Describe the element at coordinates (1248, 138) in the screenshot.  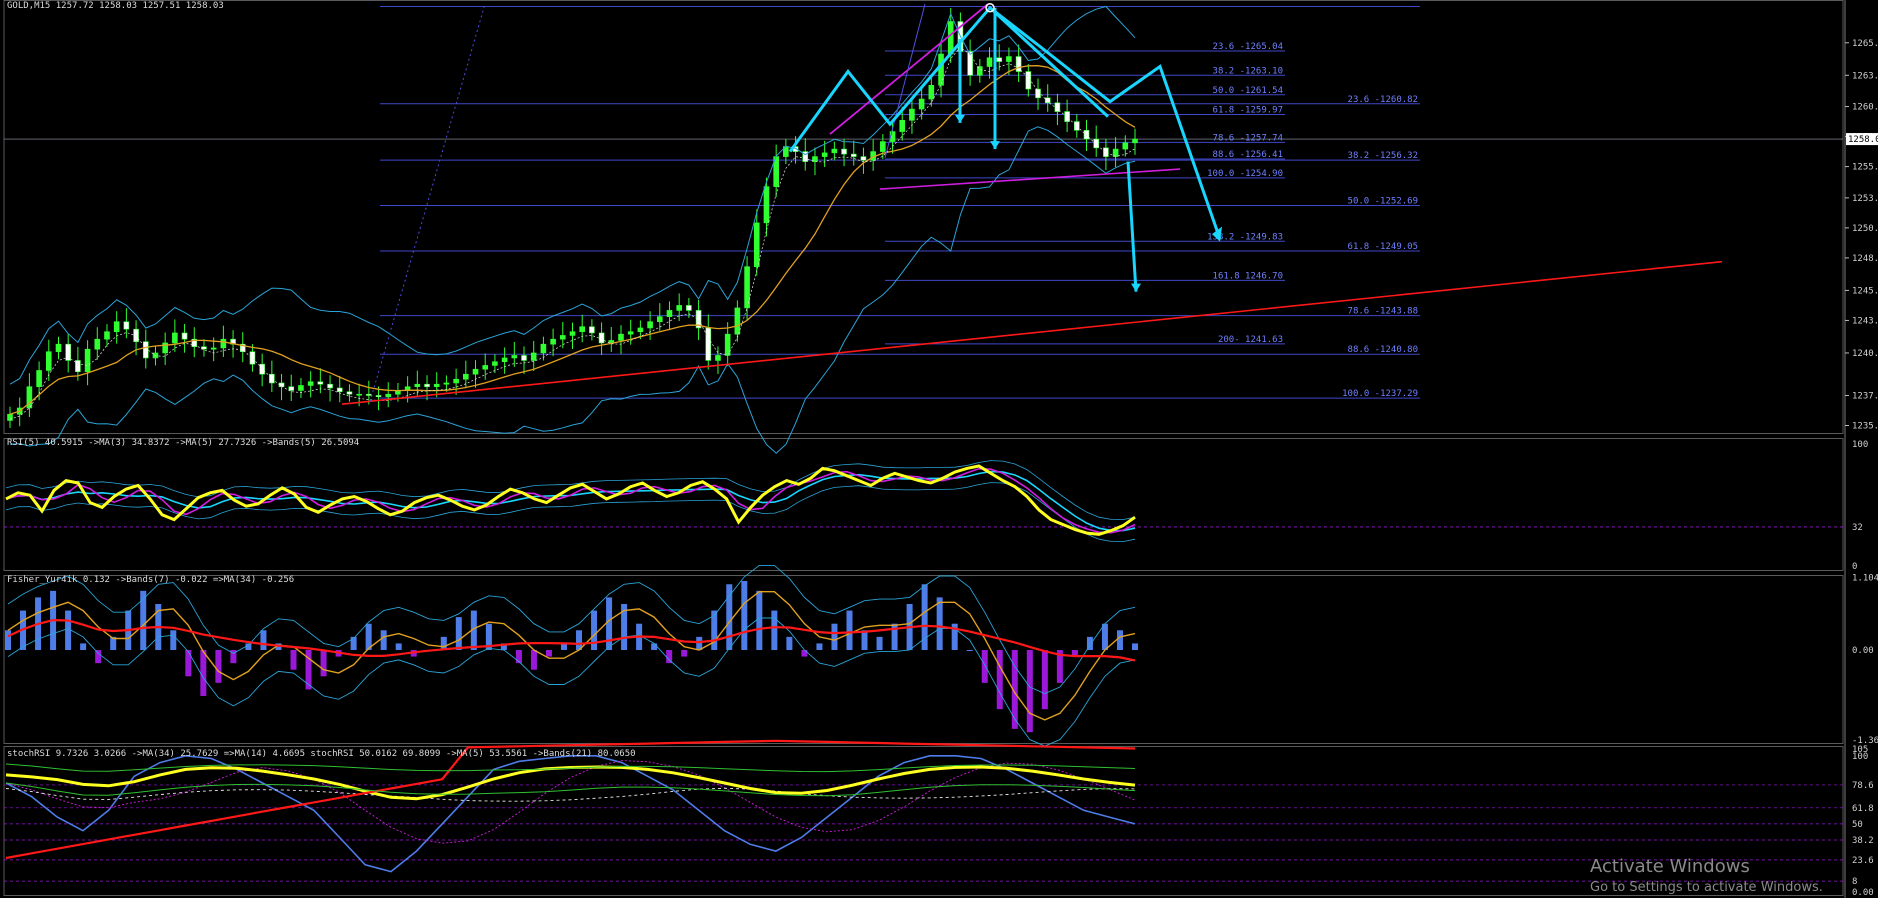
I see `fib-level-label: 78.6 -1257.74` at that location.